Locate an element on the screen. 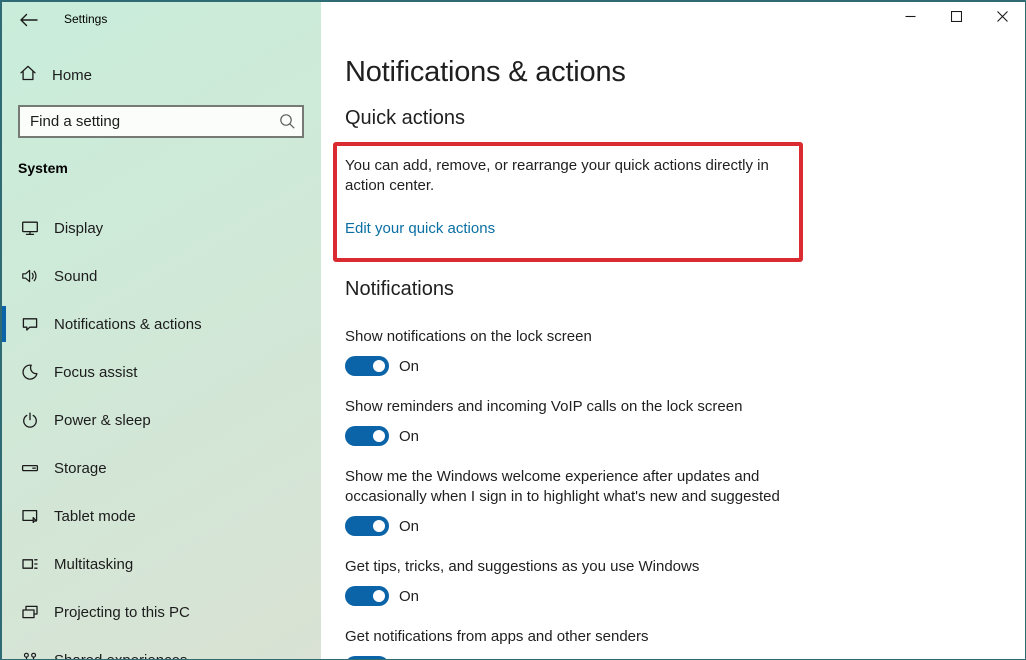 The image size is (1026, 660). minimize-button is located at coordinates (910, 17).